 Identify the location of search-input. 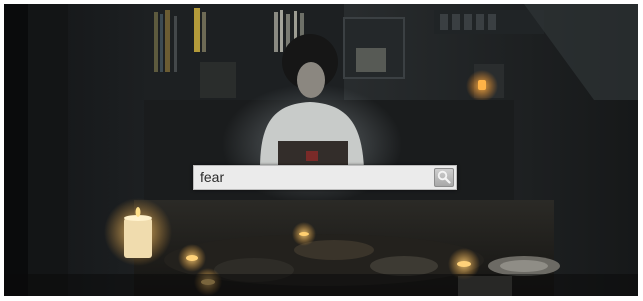
(312, 177).